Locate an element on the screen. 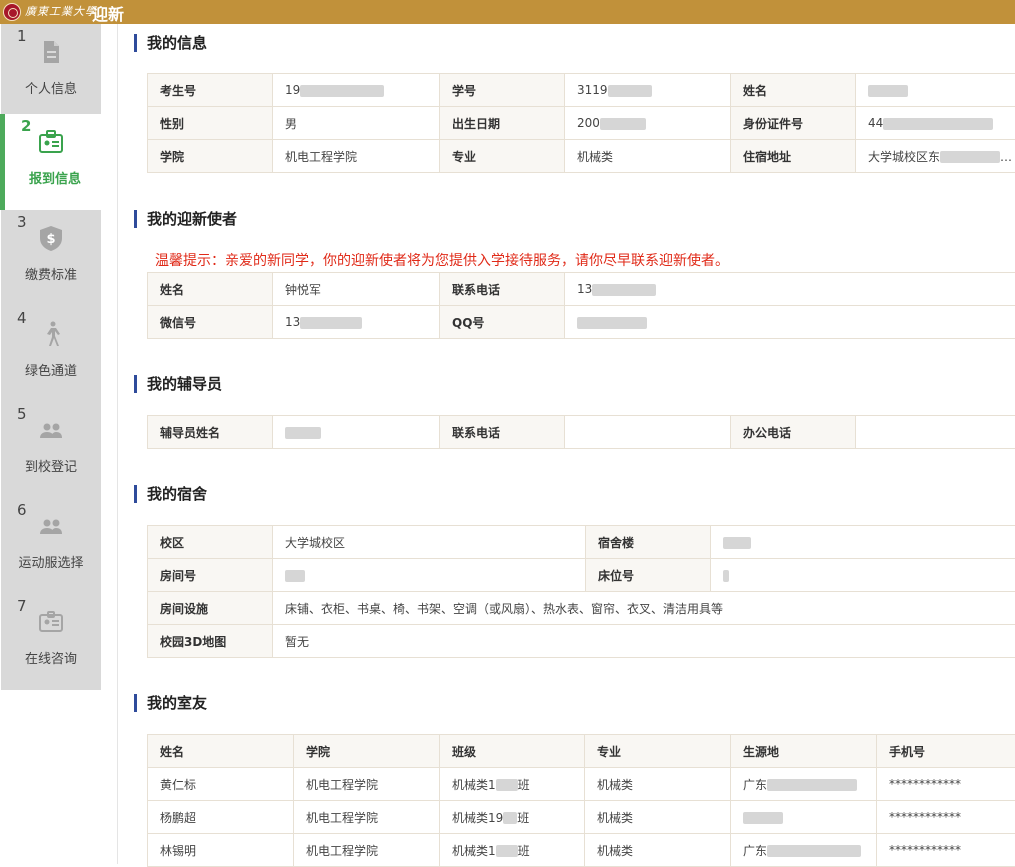 This screenshot has height=867, width=1015. step-number: 2 is located at coordinates (26, 126).